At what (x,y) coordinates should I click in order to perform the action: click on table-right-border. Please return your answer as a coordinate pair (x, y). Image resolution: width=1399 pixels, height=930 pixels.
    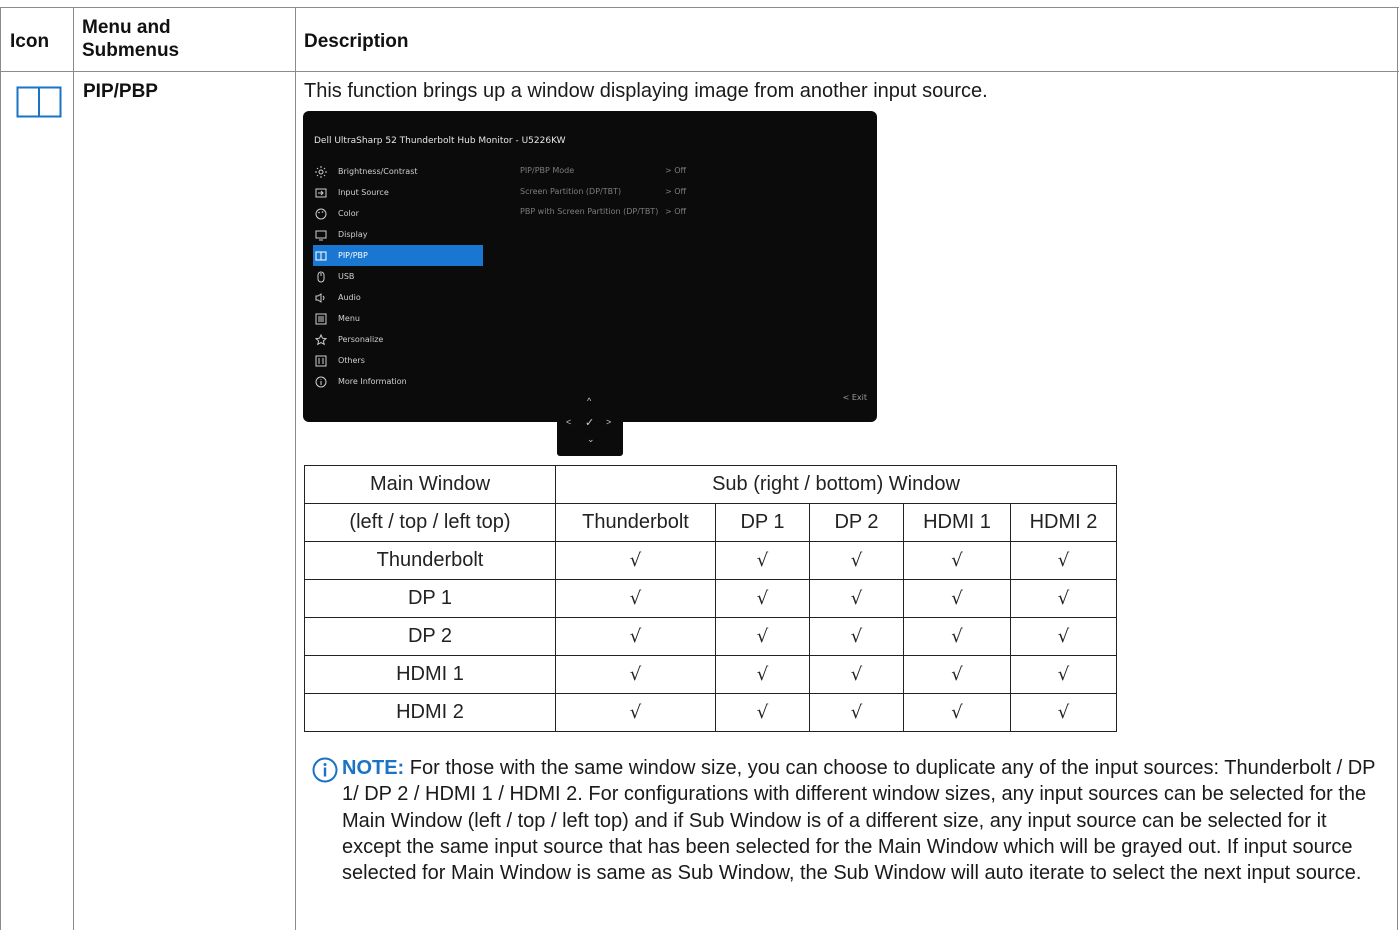
    Looking at the image, I should click on (1397, 468).